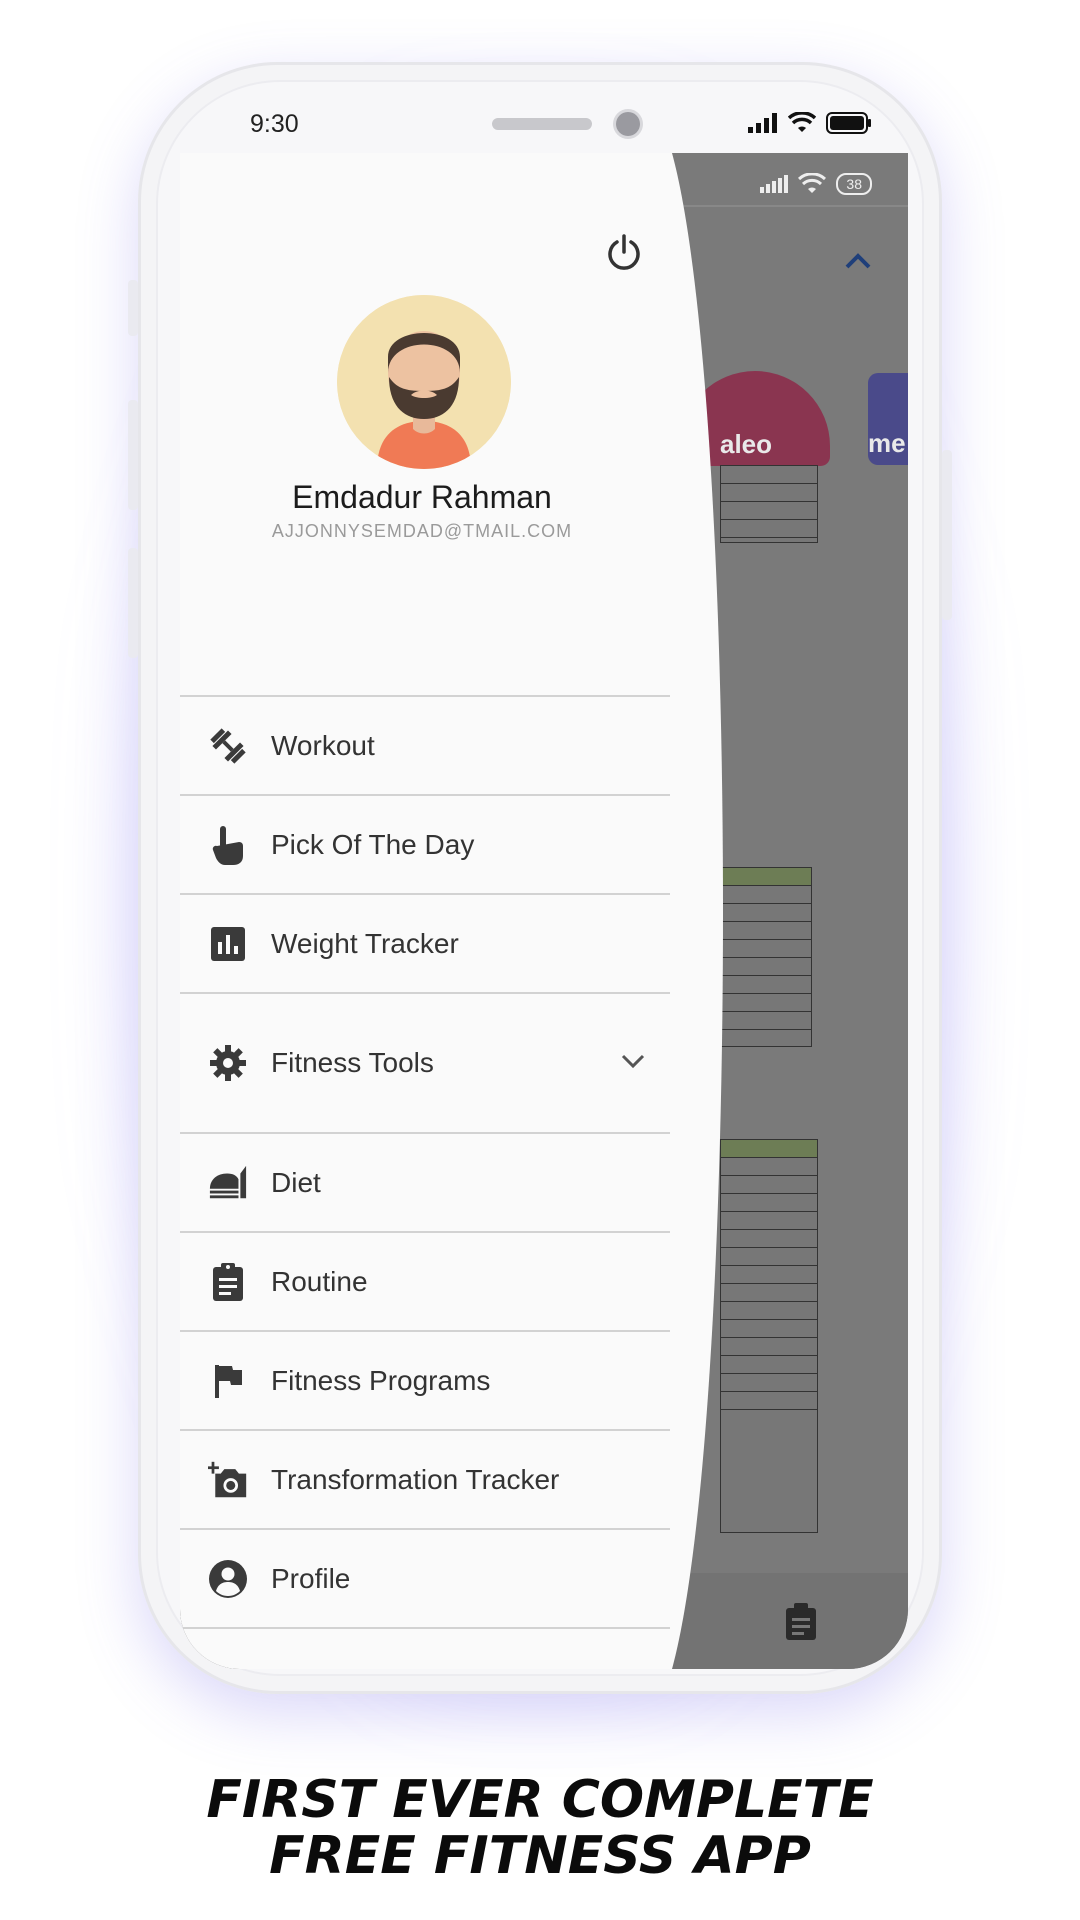  What do you see at coordinates (228, 1381) in the screenshot?
I see `flag-icon` at bounding box center [228, 1381].